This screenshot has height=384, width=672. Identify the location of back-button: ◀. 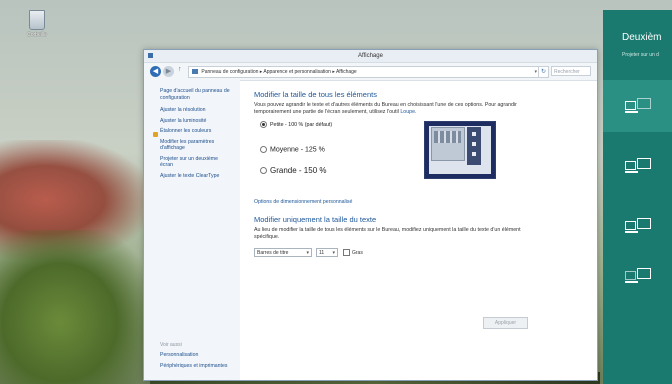
(155, 71).